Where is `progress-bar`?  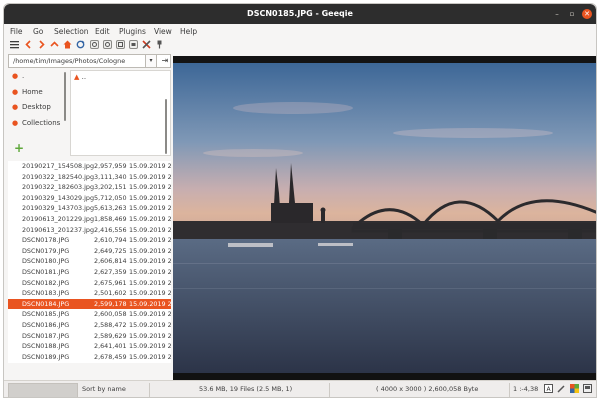
progress-bar is located at coordinates (43, 390).